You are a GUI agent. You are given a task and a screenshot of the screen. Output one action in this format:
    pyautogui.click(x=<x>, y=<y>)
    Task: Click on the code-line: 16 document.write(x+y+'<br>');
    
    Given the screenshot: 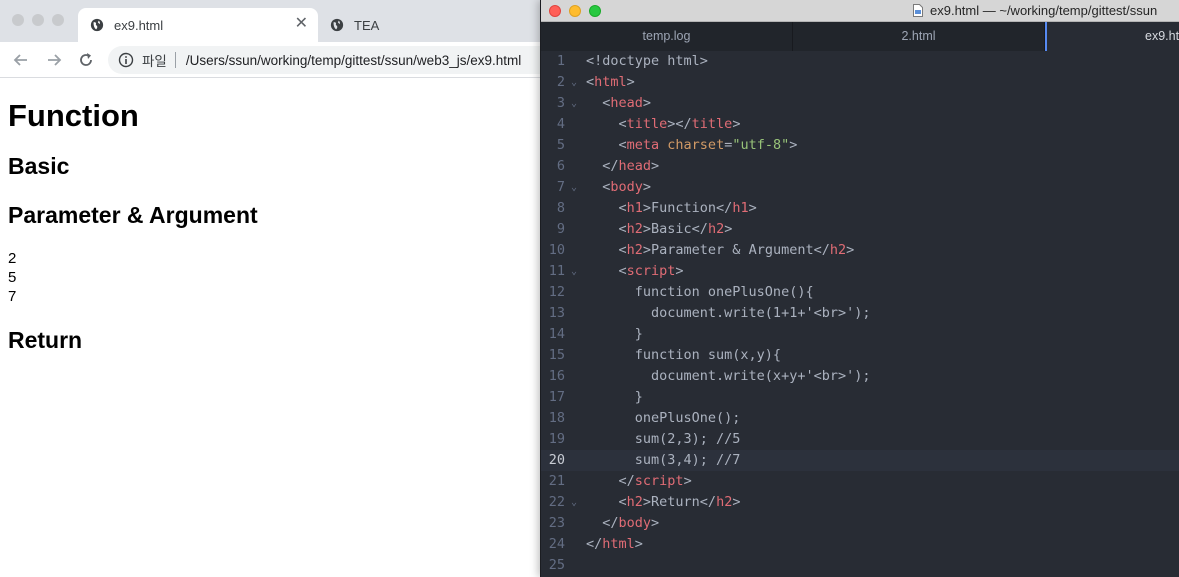 What is the action you would take?
    pyautogui.click(x=860, y=376)
    